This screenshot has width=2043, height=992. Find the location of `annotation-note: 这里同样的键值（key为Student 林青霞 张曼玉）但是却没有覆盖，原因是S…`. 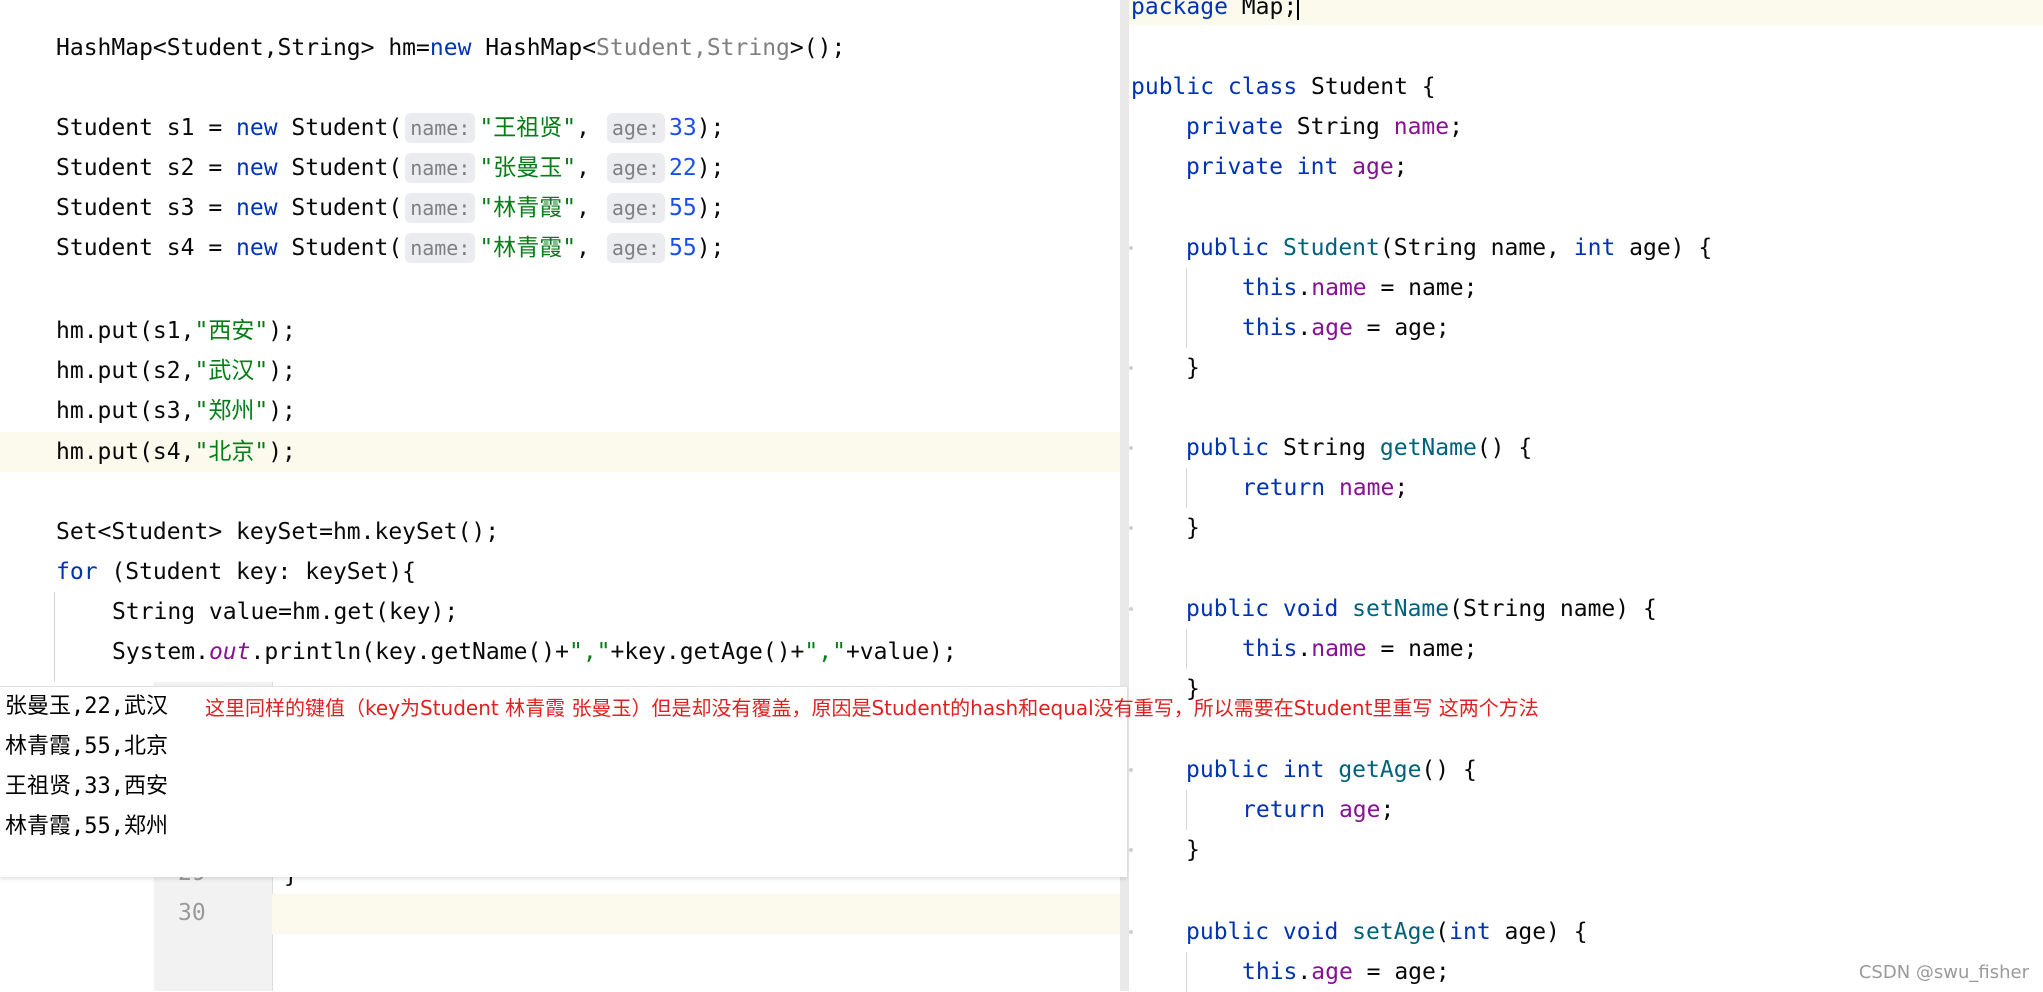

annotation-note: 这里同样的键值（key为Student 林青霞 张曼玉）但是却没有覆盖，原因是S… is located at coordinates (872, 708).